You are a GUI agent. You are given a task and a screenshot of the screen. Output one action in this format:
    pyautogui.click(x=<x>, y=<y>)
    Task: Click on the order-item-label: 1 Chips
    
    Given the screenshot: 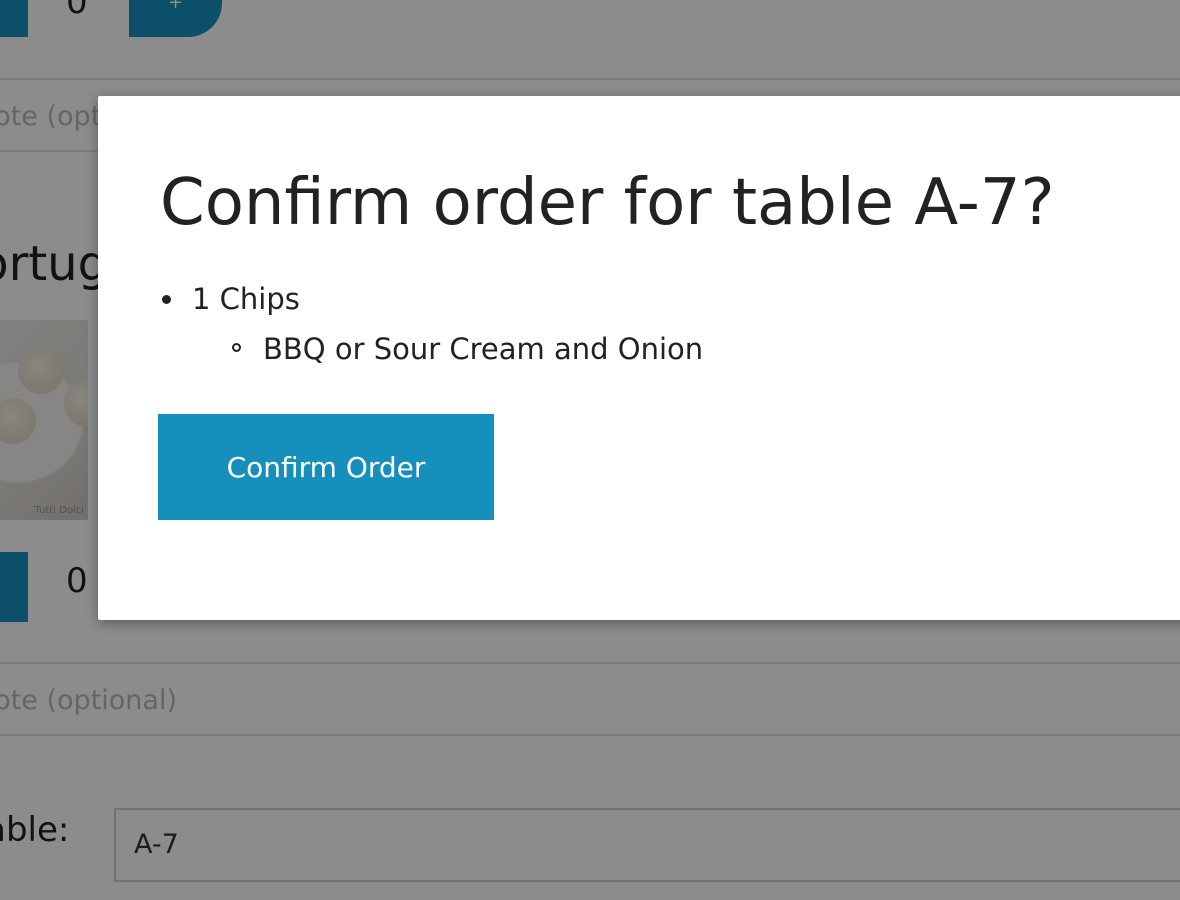 What is the action you would take?
    pyautogui.click(x=246, y=299)
    